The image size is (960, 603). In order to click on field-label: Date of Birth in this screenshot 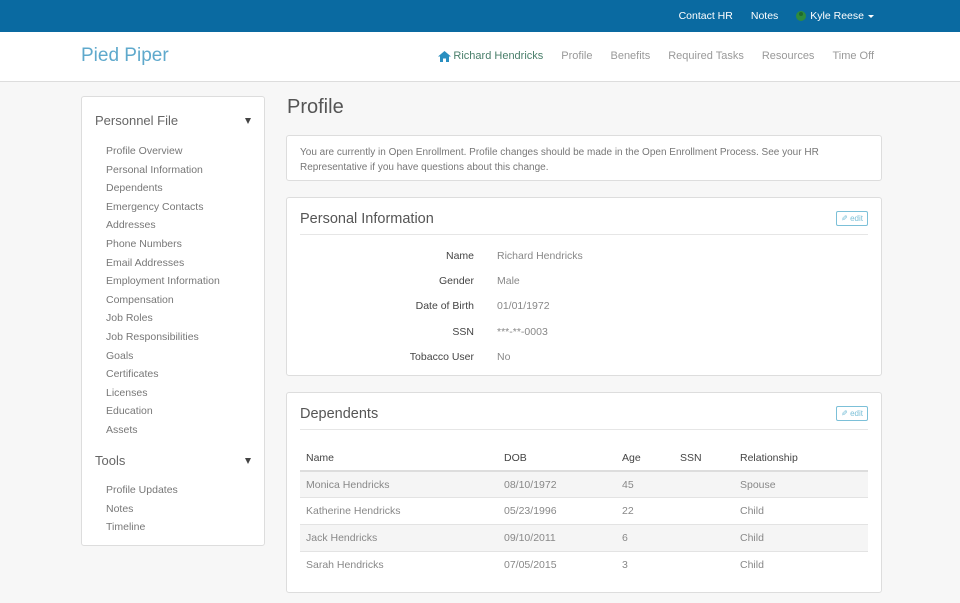, I will do `click(444, 306)`.